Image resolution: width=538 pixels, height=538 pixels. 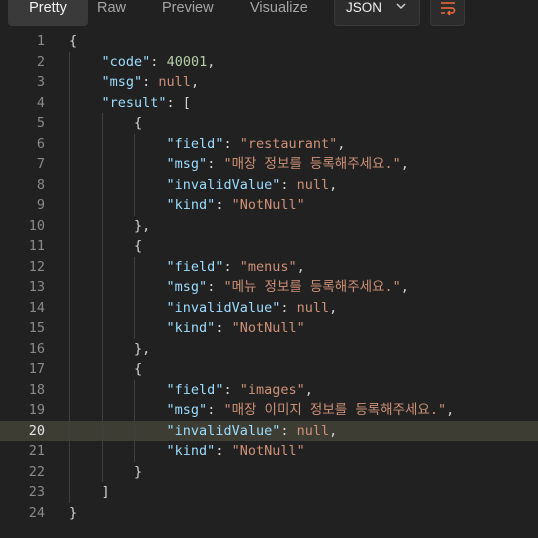 I want to click on code-line: 1{, so click(x=269, y=41).